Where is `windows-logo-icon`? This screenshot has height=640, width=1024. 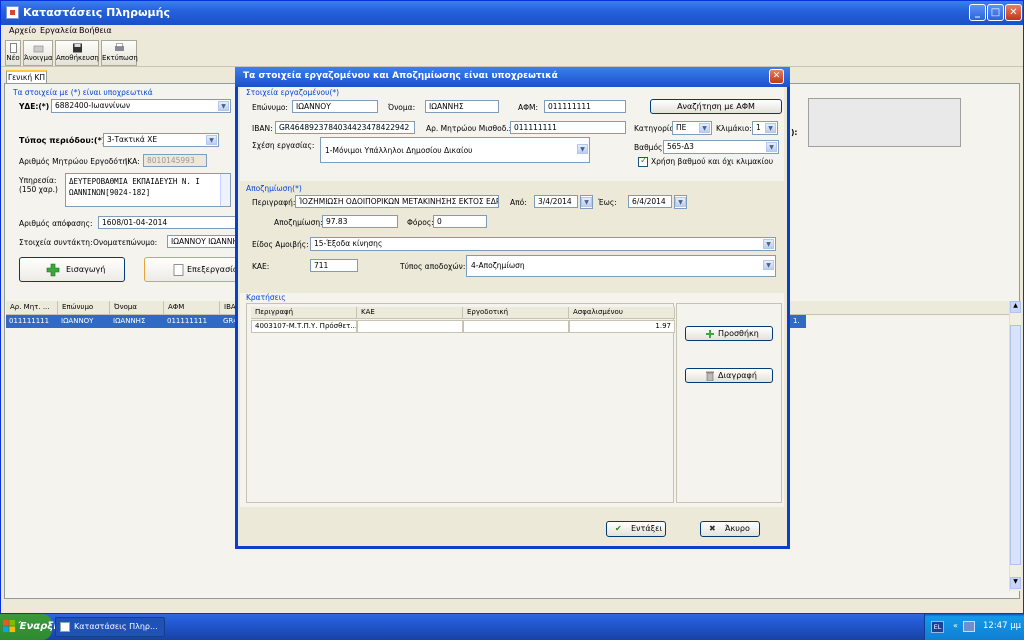 windows-logo-icon is located at coordinates (9, 626).